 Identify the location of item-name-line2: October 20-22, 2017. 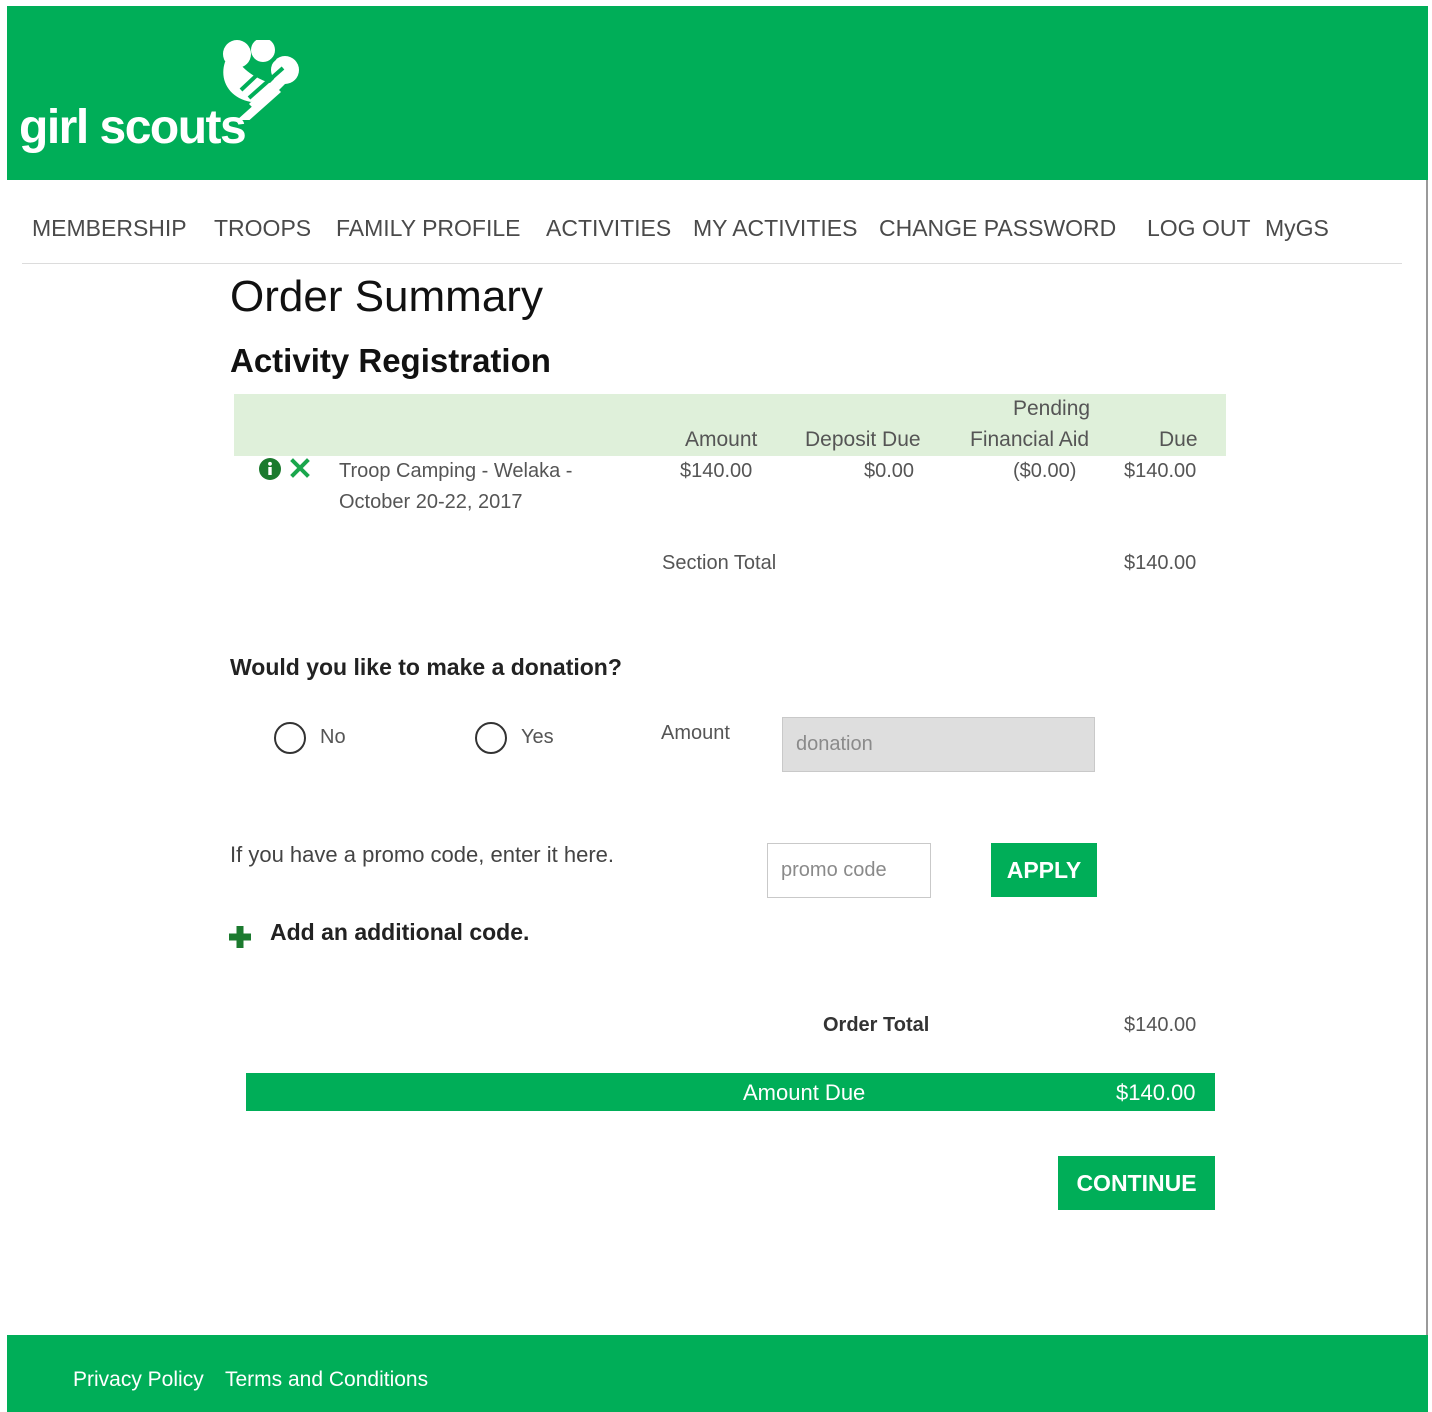
(431, 502).